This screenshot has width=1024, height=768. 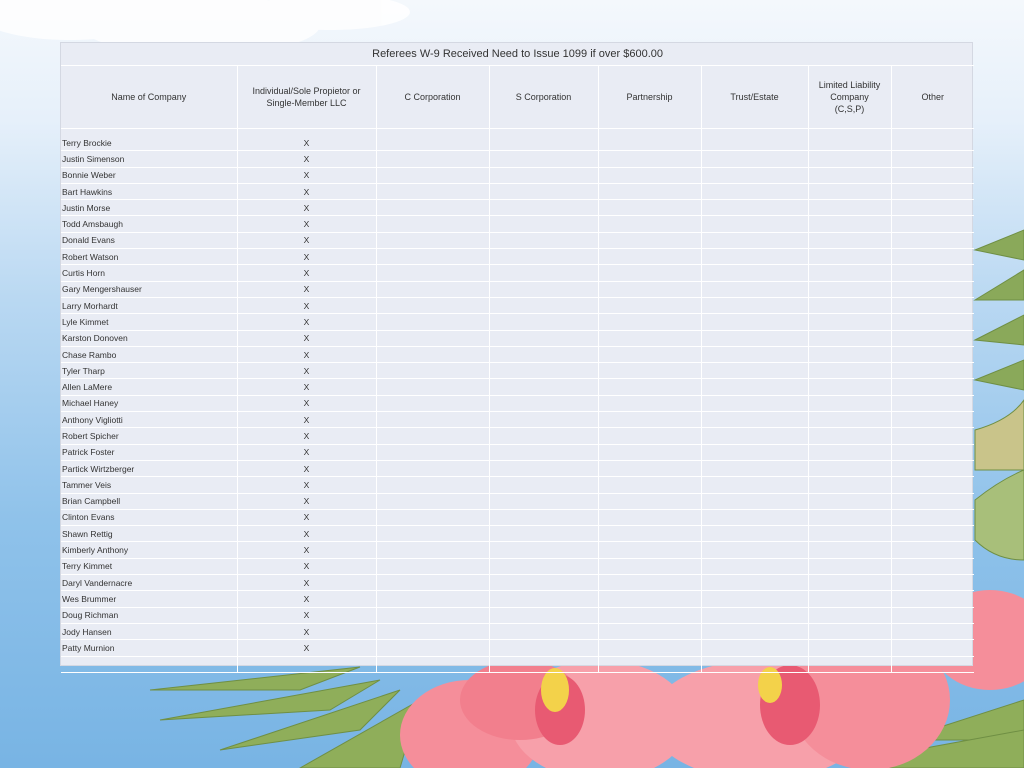 I want to click on table-row: Kimberly Anthony X, so click(x=518, y=550).